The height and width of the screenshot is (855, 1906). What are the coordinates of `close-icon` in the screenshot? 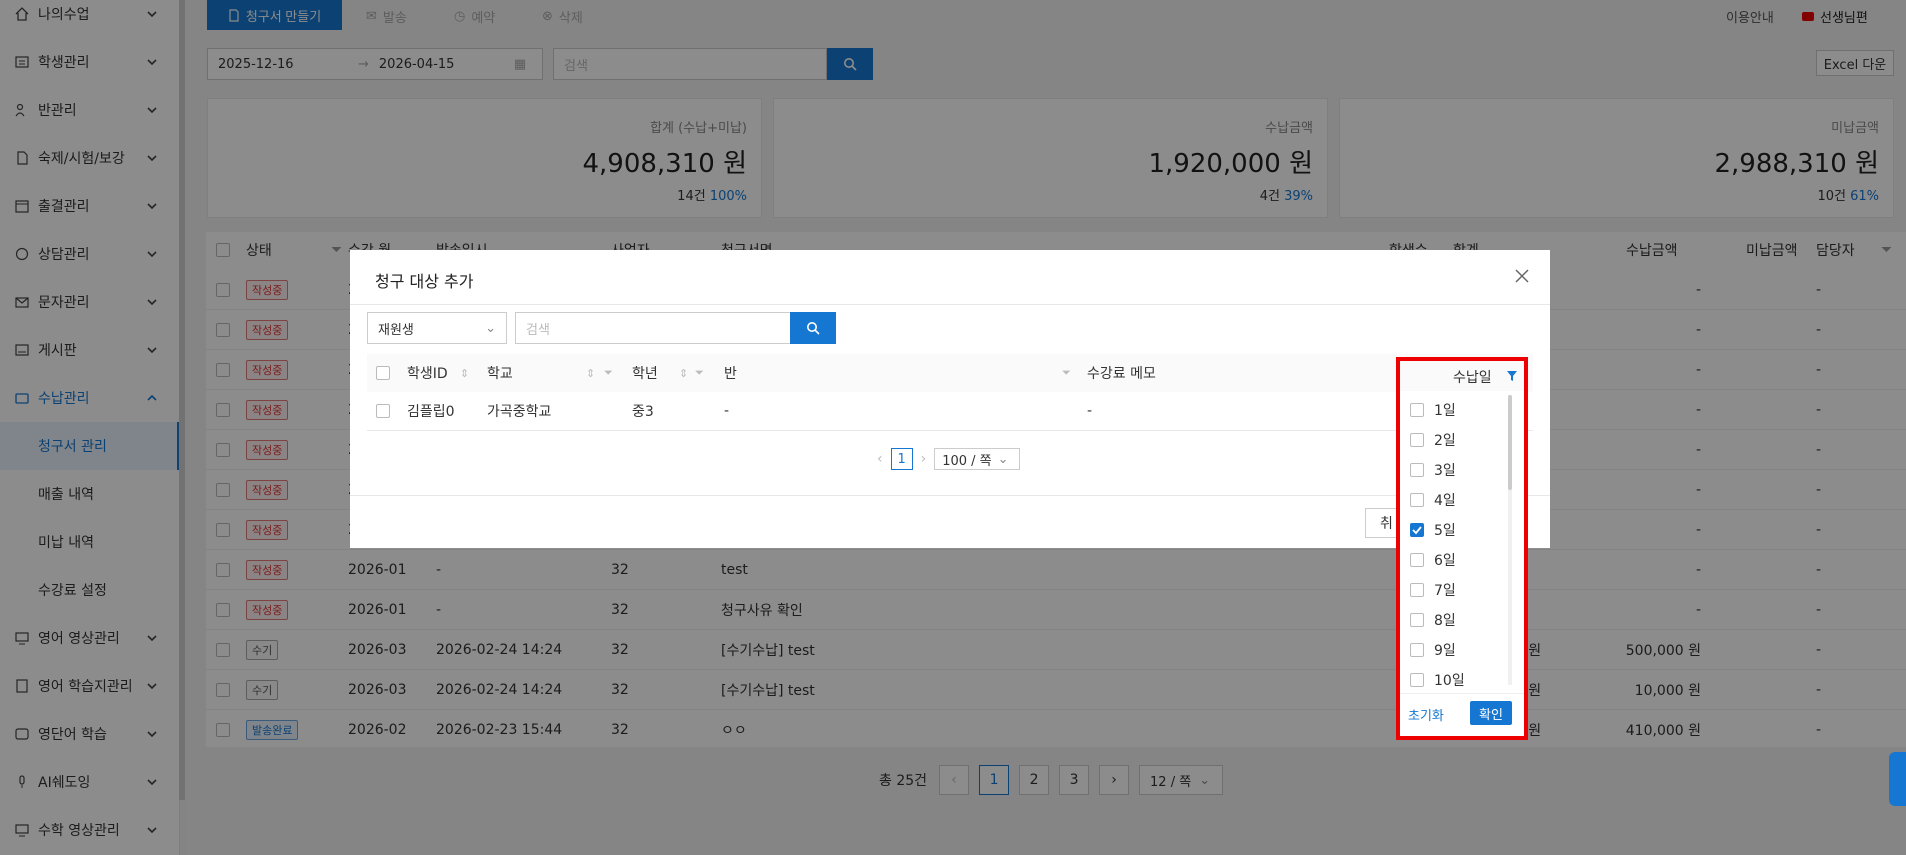 It's located at (1522, 276).